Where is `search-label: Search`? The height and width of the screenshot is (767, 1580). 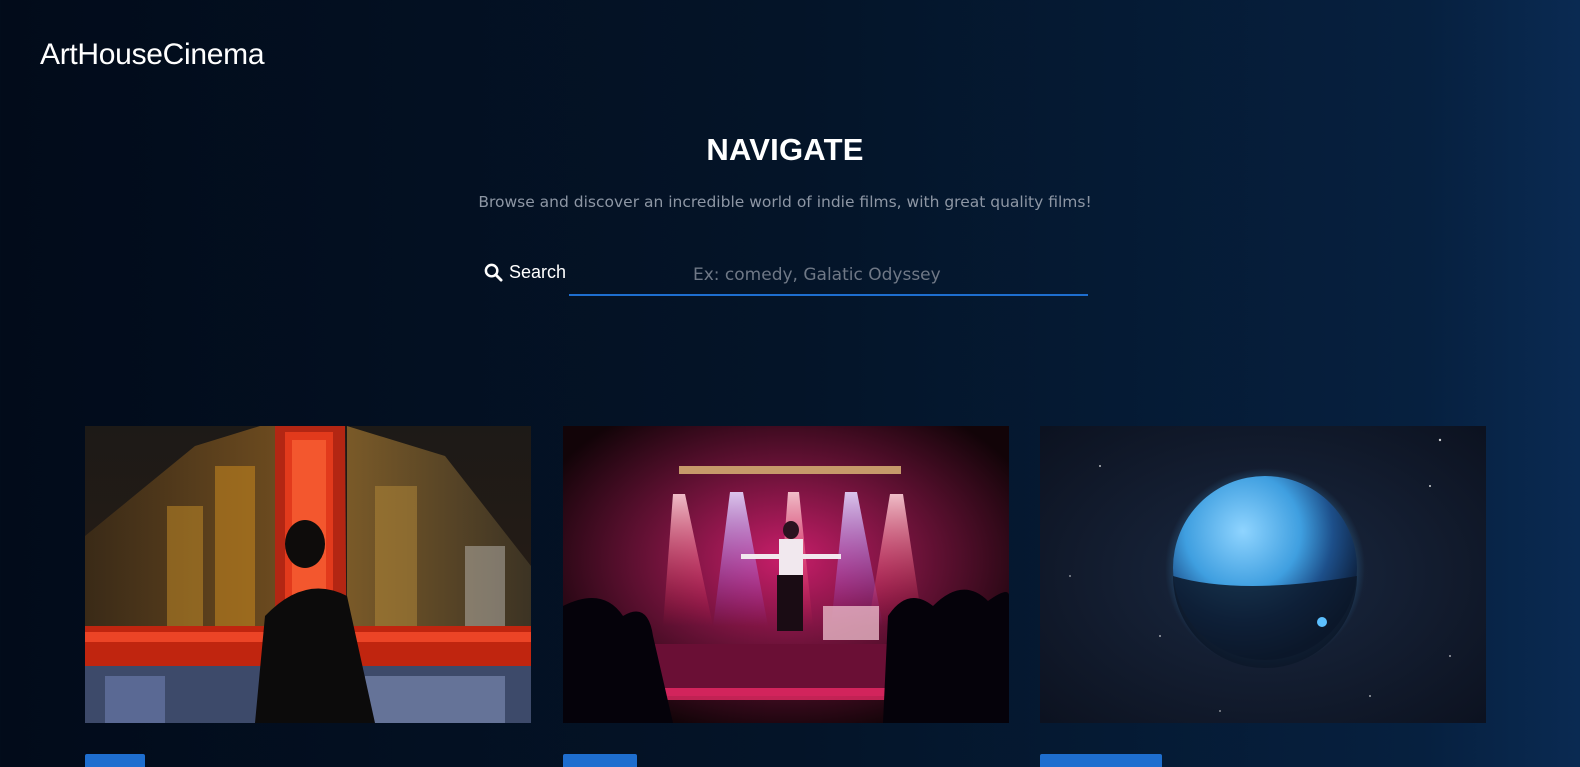 search-label: Search is located at coordinates (525, 272).